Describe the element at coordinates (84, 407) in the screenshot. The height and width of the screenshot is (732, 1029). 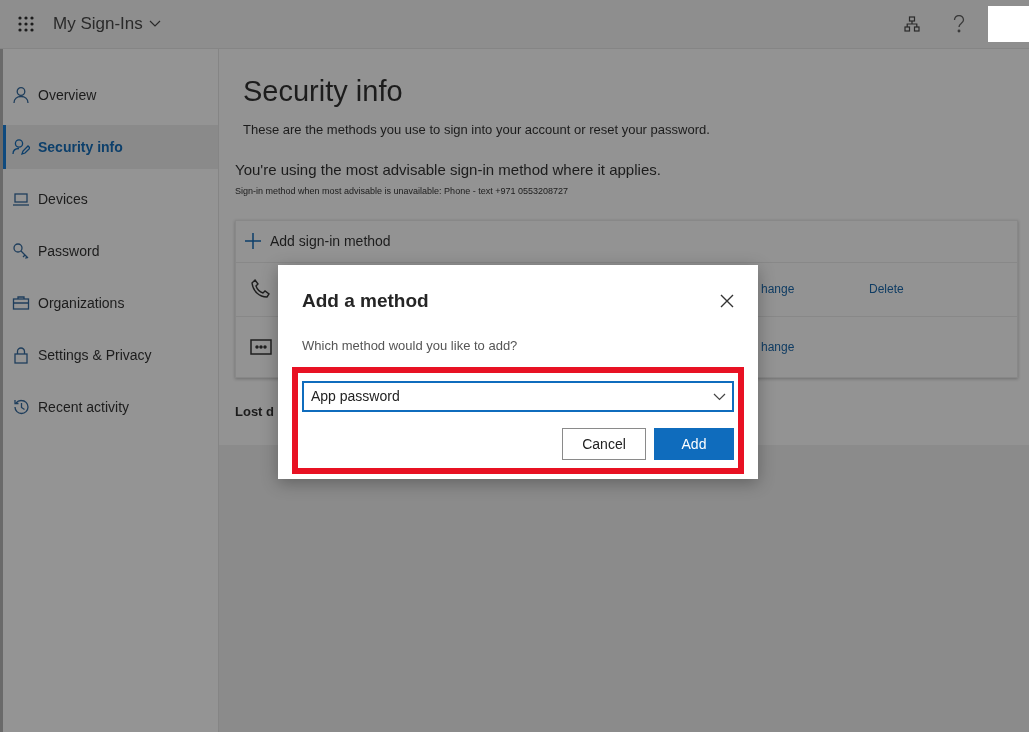
I see `sidebar-label: Recent activity` at that location.